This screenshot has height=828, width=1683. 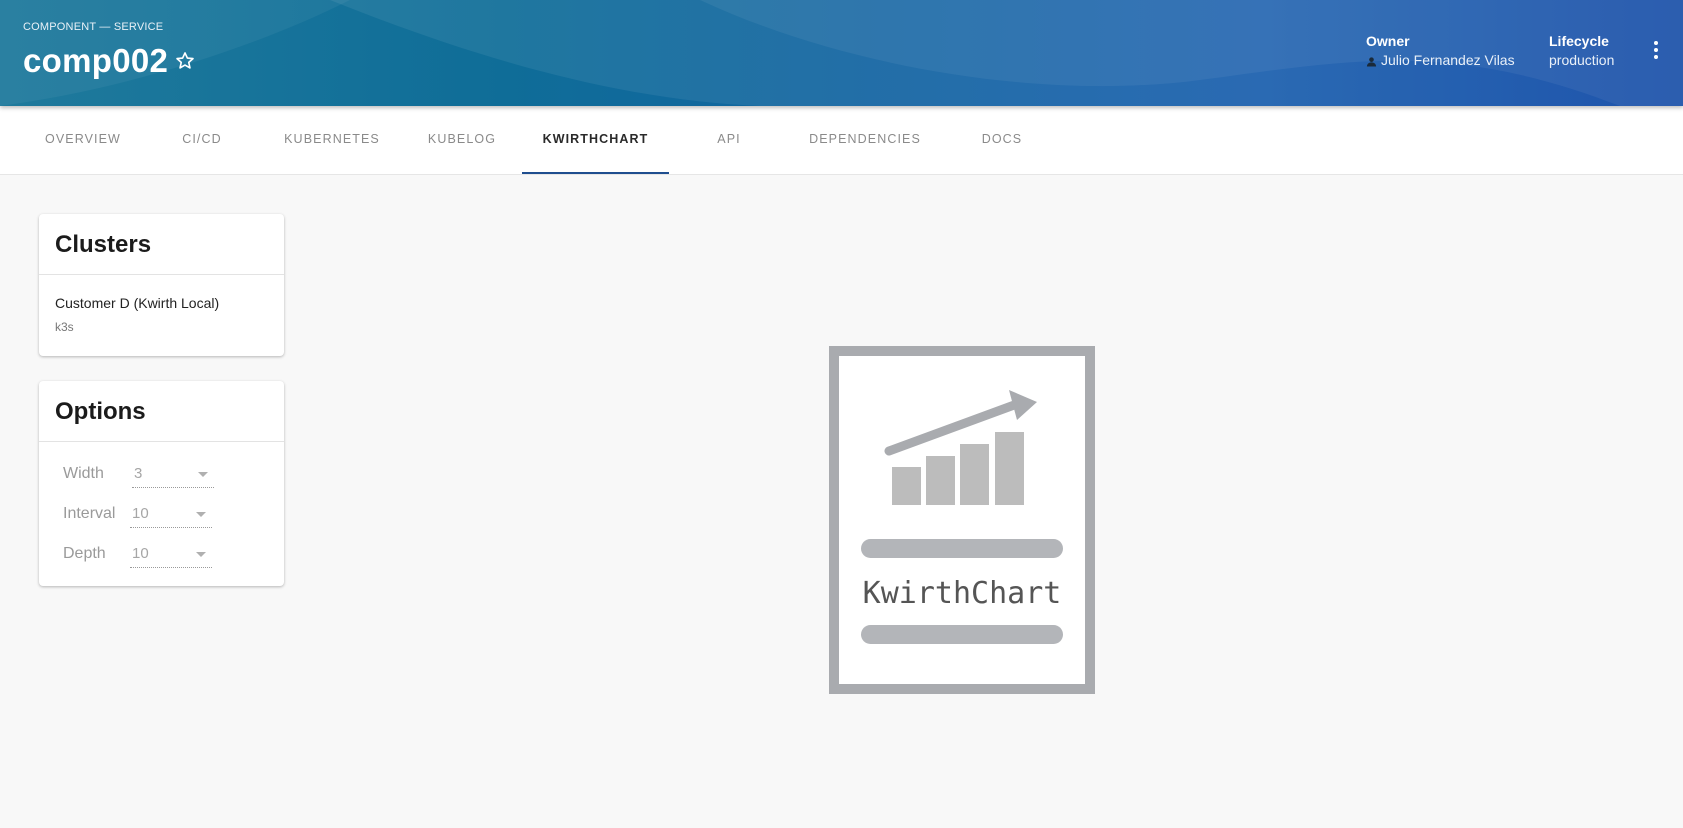 What do you see at coordinates (865, 140) in the screenshot?
I see `tab-dependencies: DEPENDENCIES` at bounding box center [865, 140].